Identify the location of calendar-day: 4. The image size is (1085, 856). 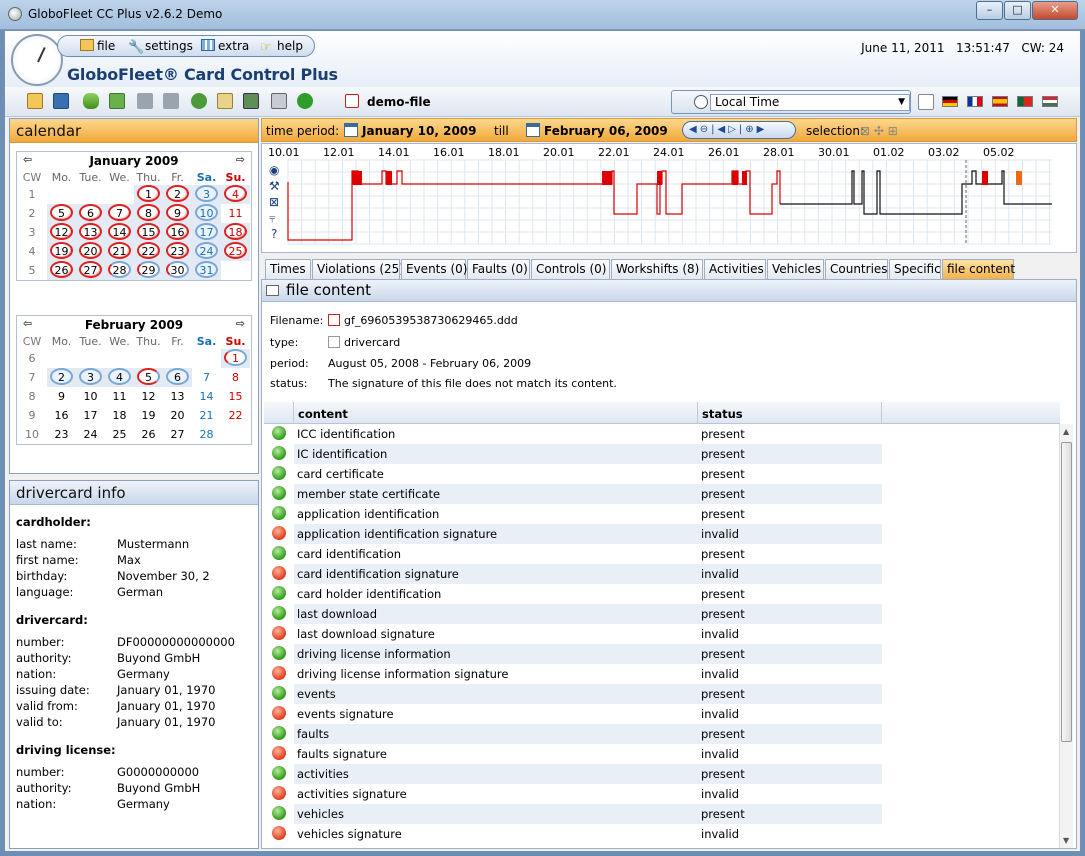
(235, 194).